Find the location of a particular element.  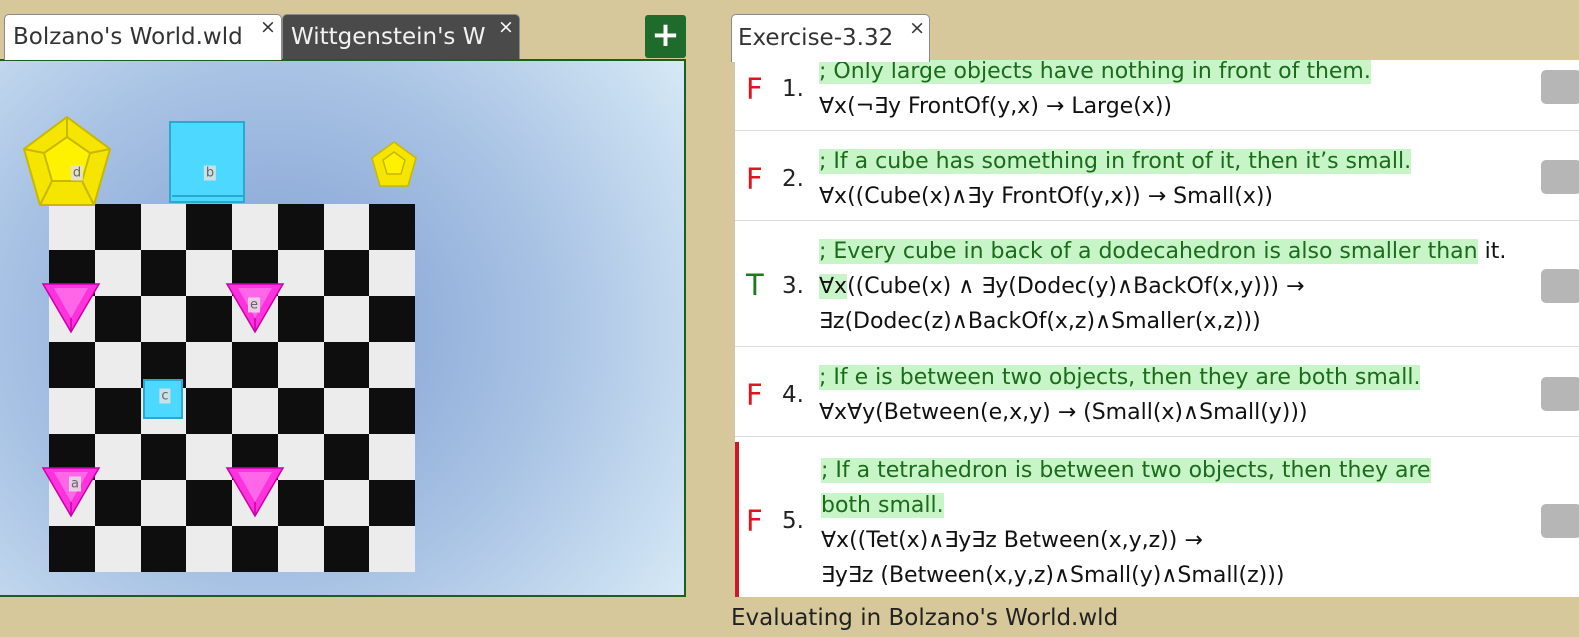

sentence-comment: both small. is located at coordinates (882, 505).